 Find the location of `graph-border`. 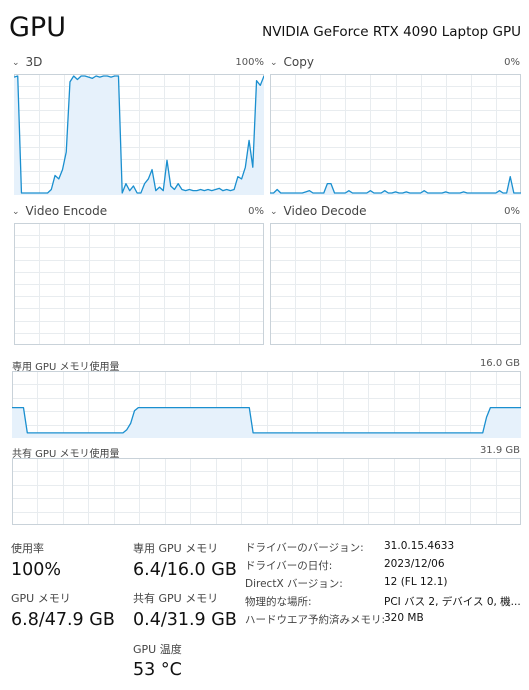

graph-border is located at coordinates (395, 134).